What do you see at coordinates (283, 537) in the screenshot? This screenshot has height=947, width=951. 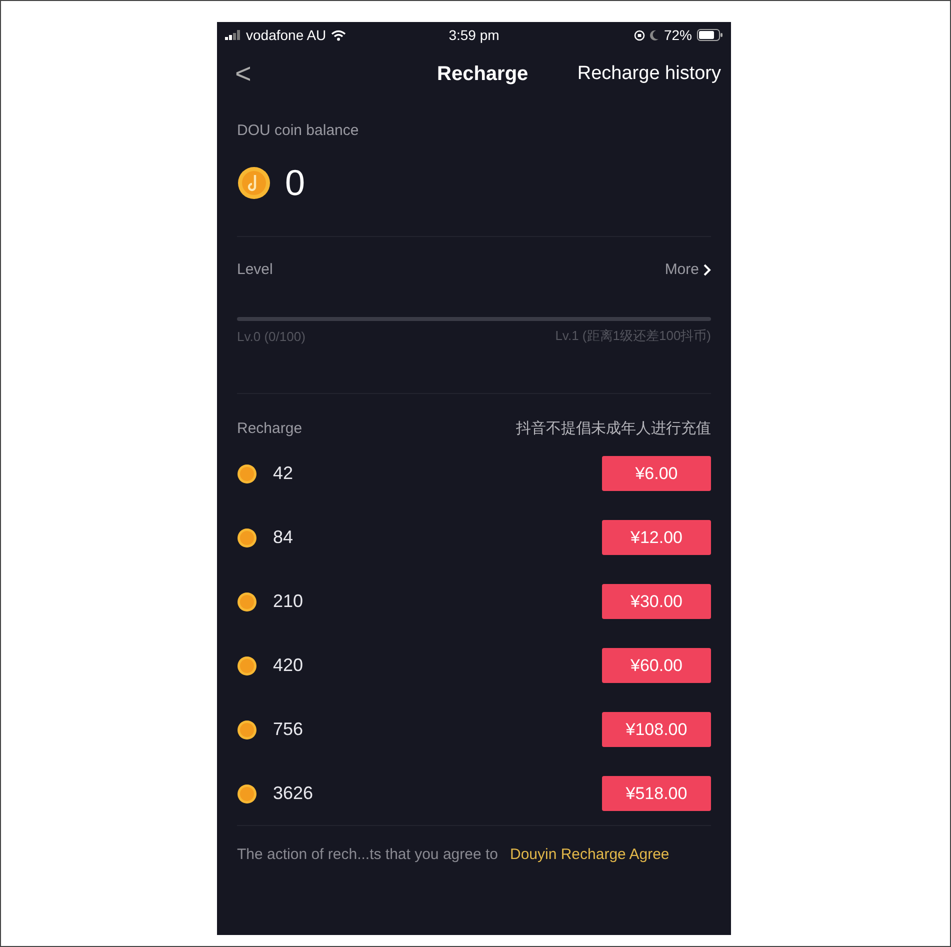 I see `coin-amount: 84` at bounding box center [283, 537].